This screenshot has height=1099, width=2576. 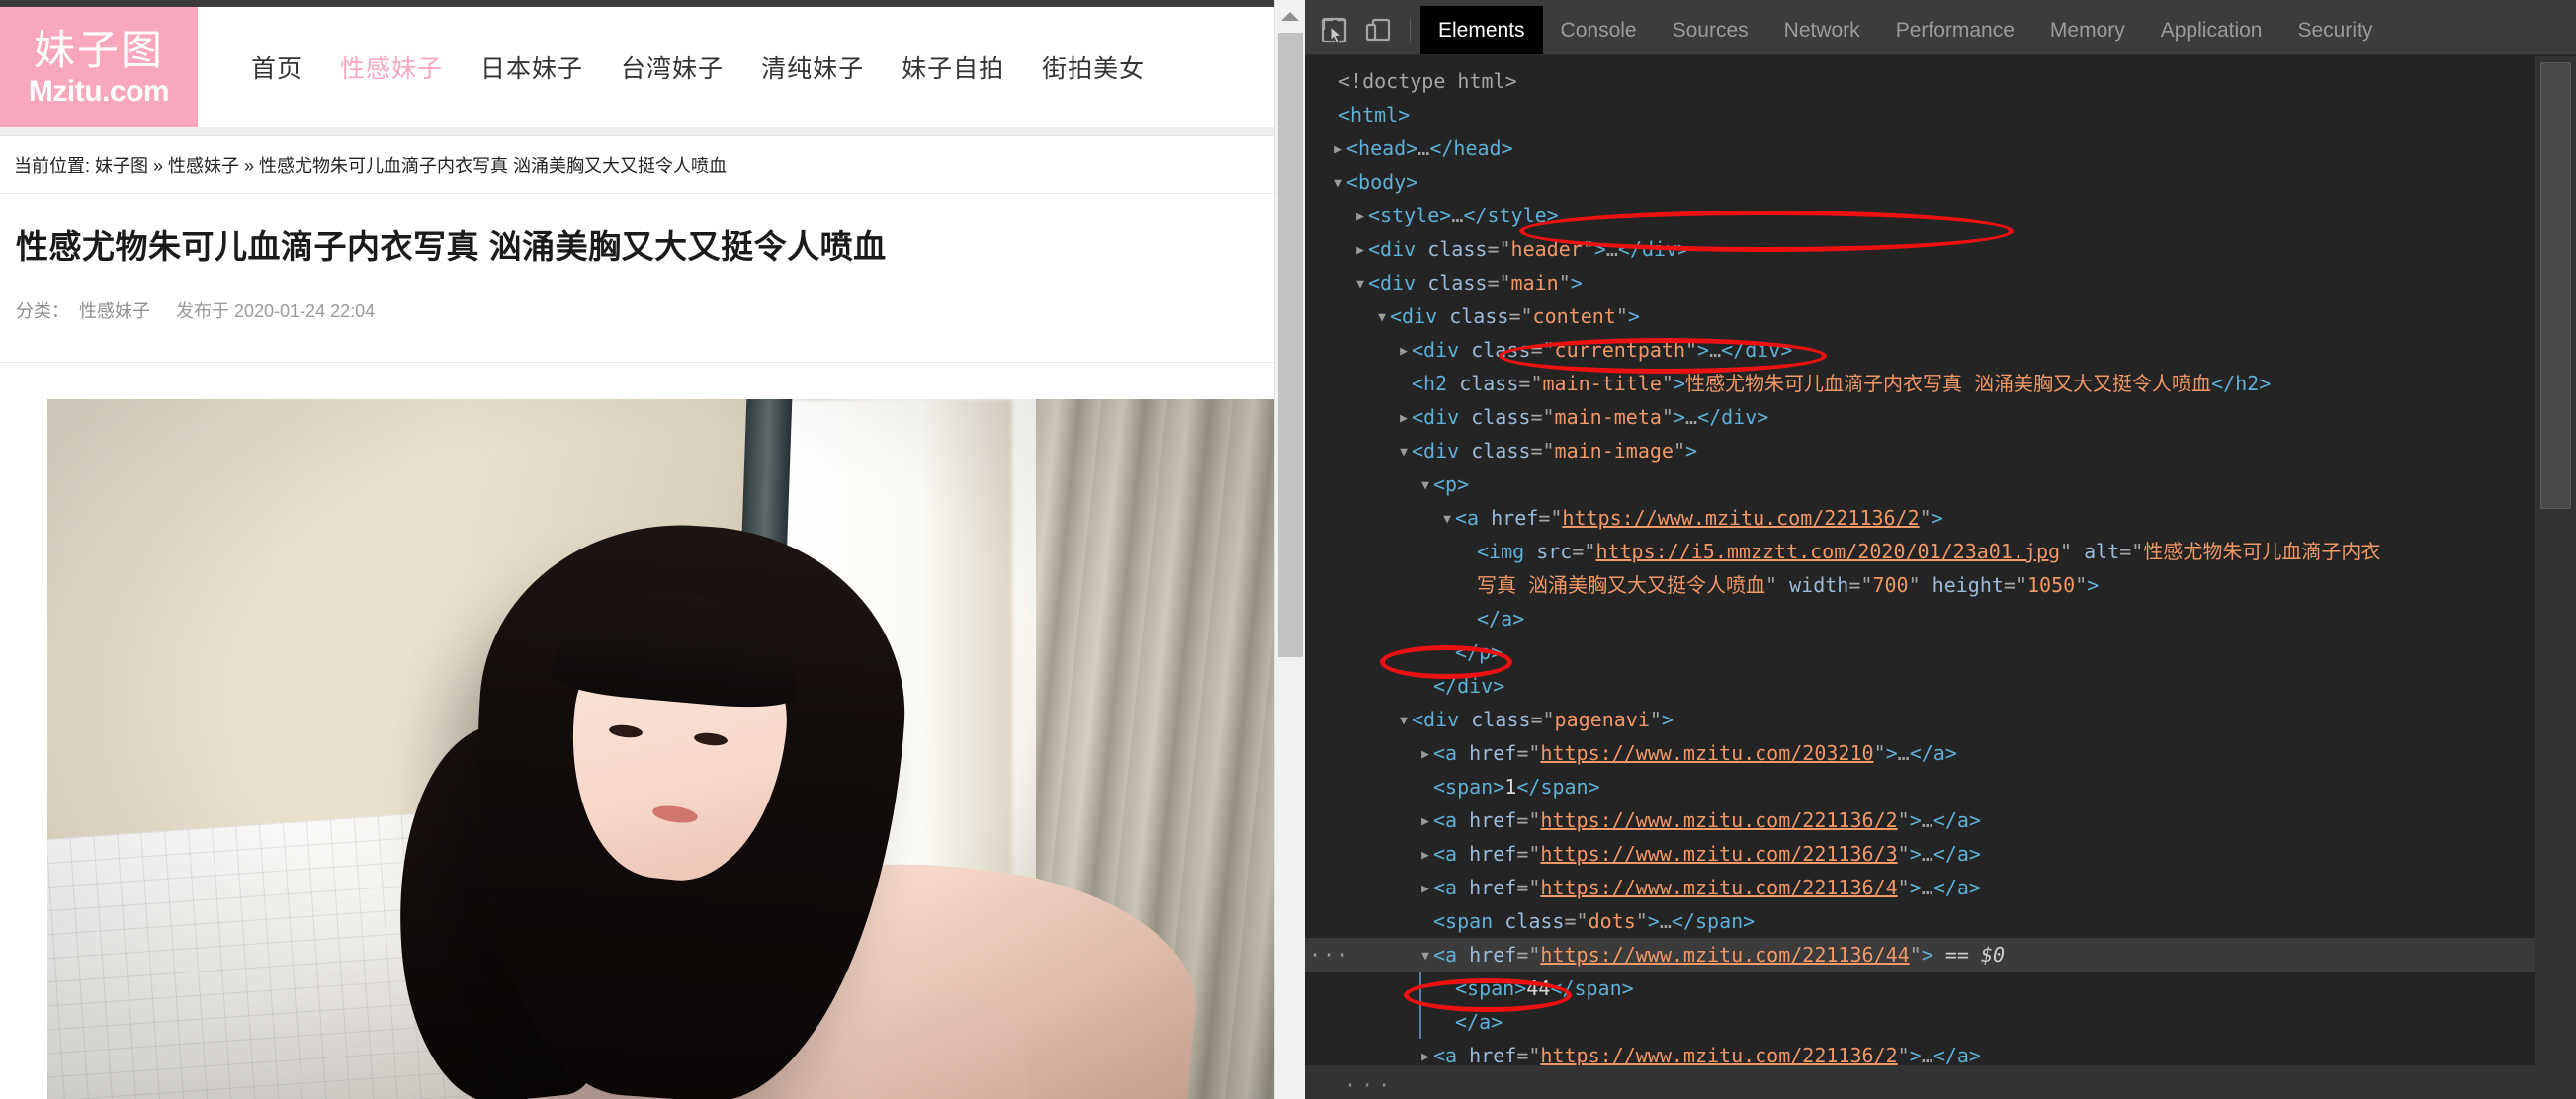 What do you see at coordinates (1940, 81) in the screenshot?
I see `dom-row-doctype: ▶<!doctype html>` at bounding box center [1940, 81].